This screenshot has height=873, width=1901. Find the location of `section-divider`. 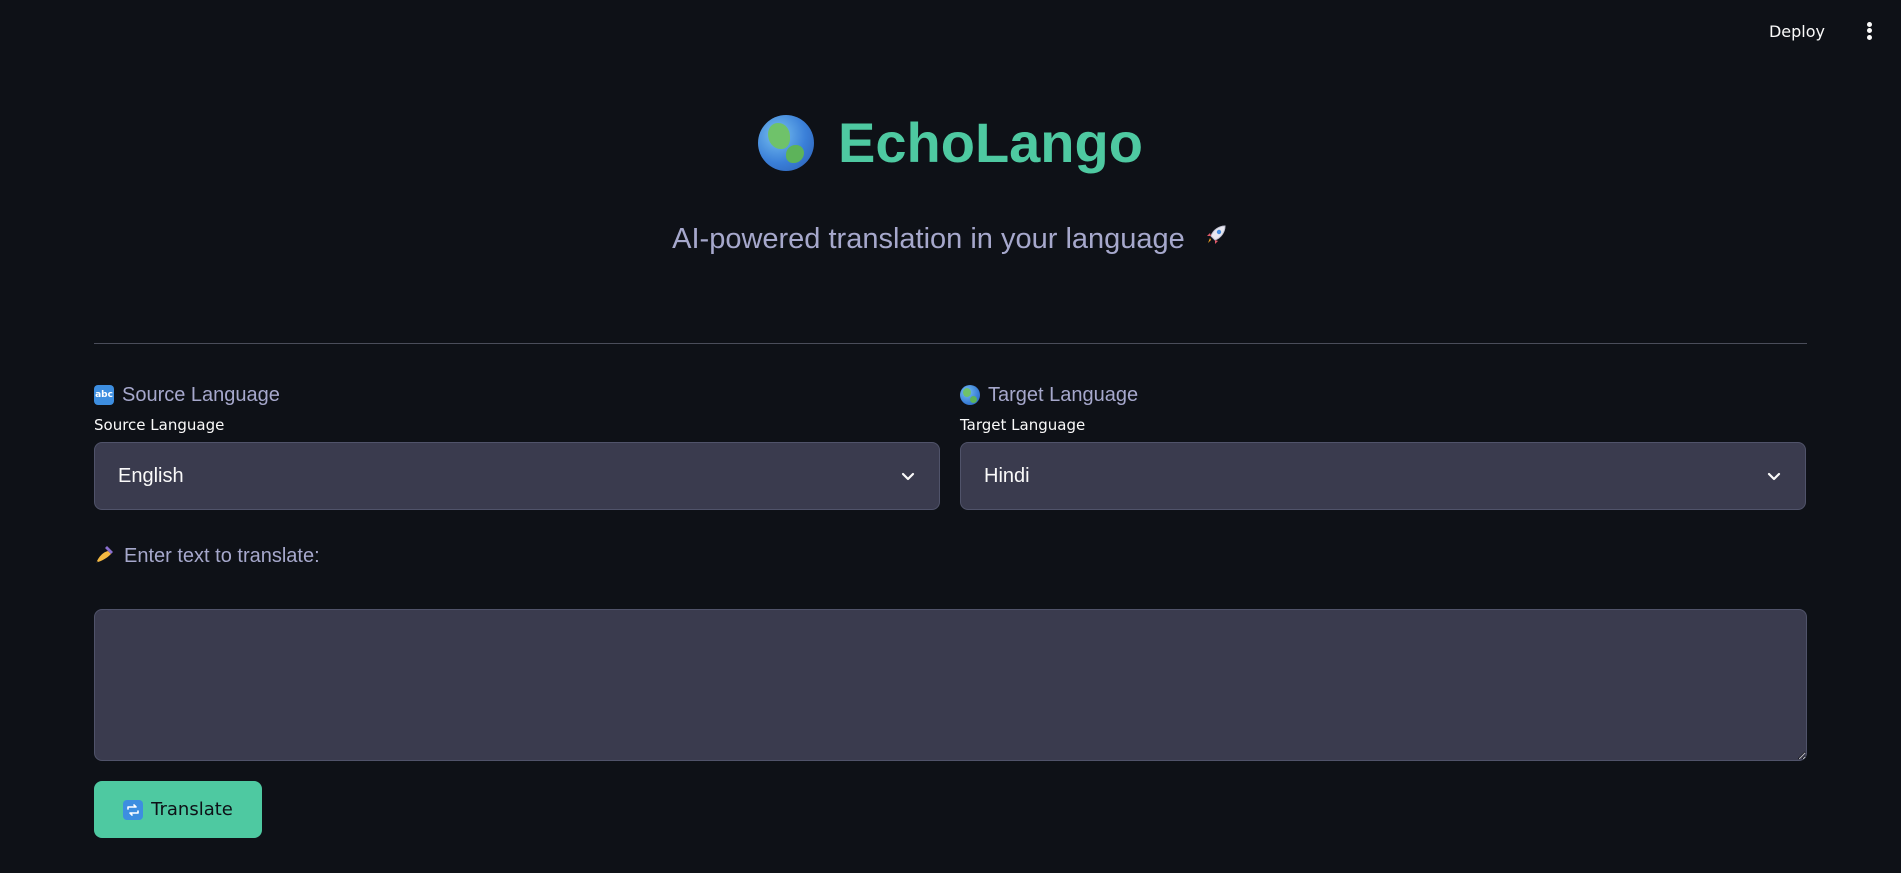

section-divider is located at coordinates (950, 343).